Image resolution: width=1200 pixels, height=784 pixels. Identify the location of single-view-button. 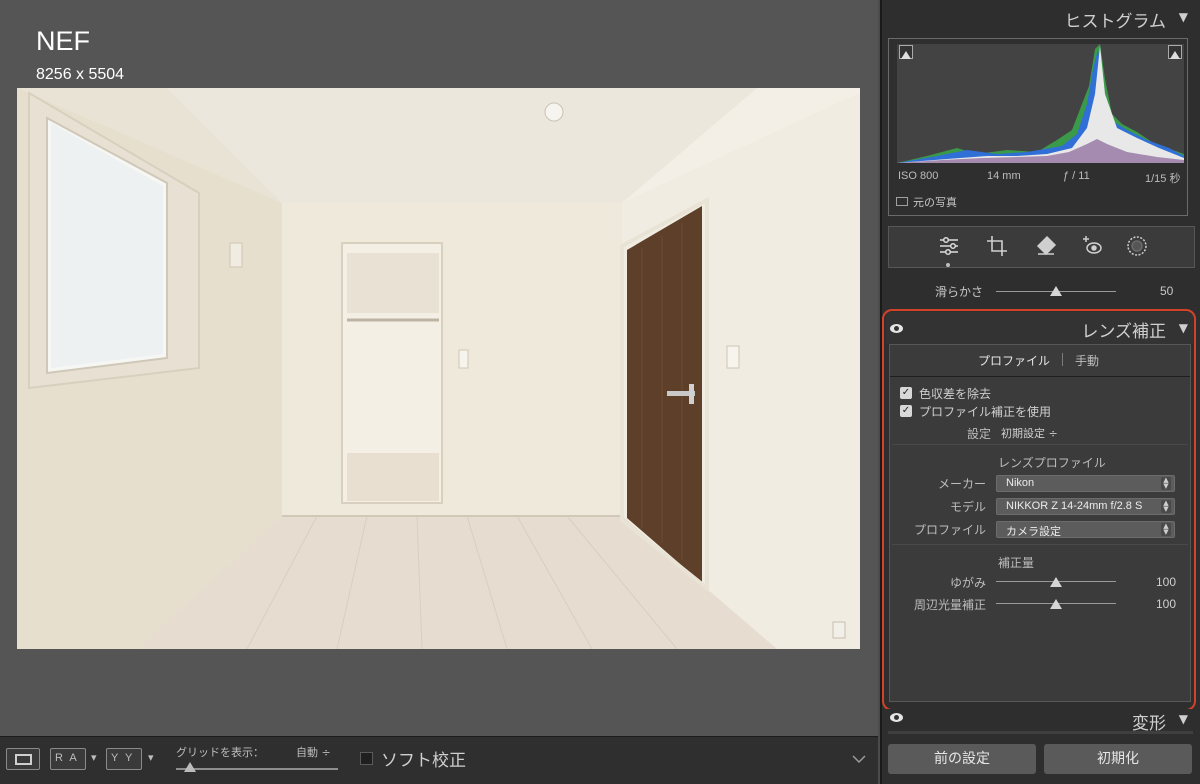
(23, 759).